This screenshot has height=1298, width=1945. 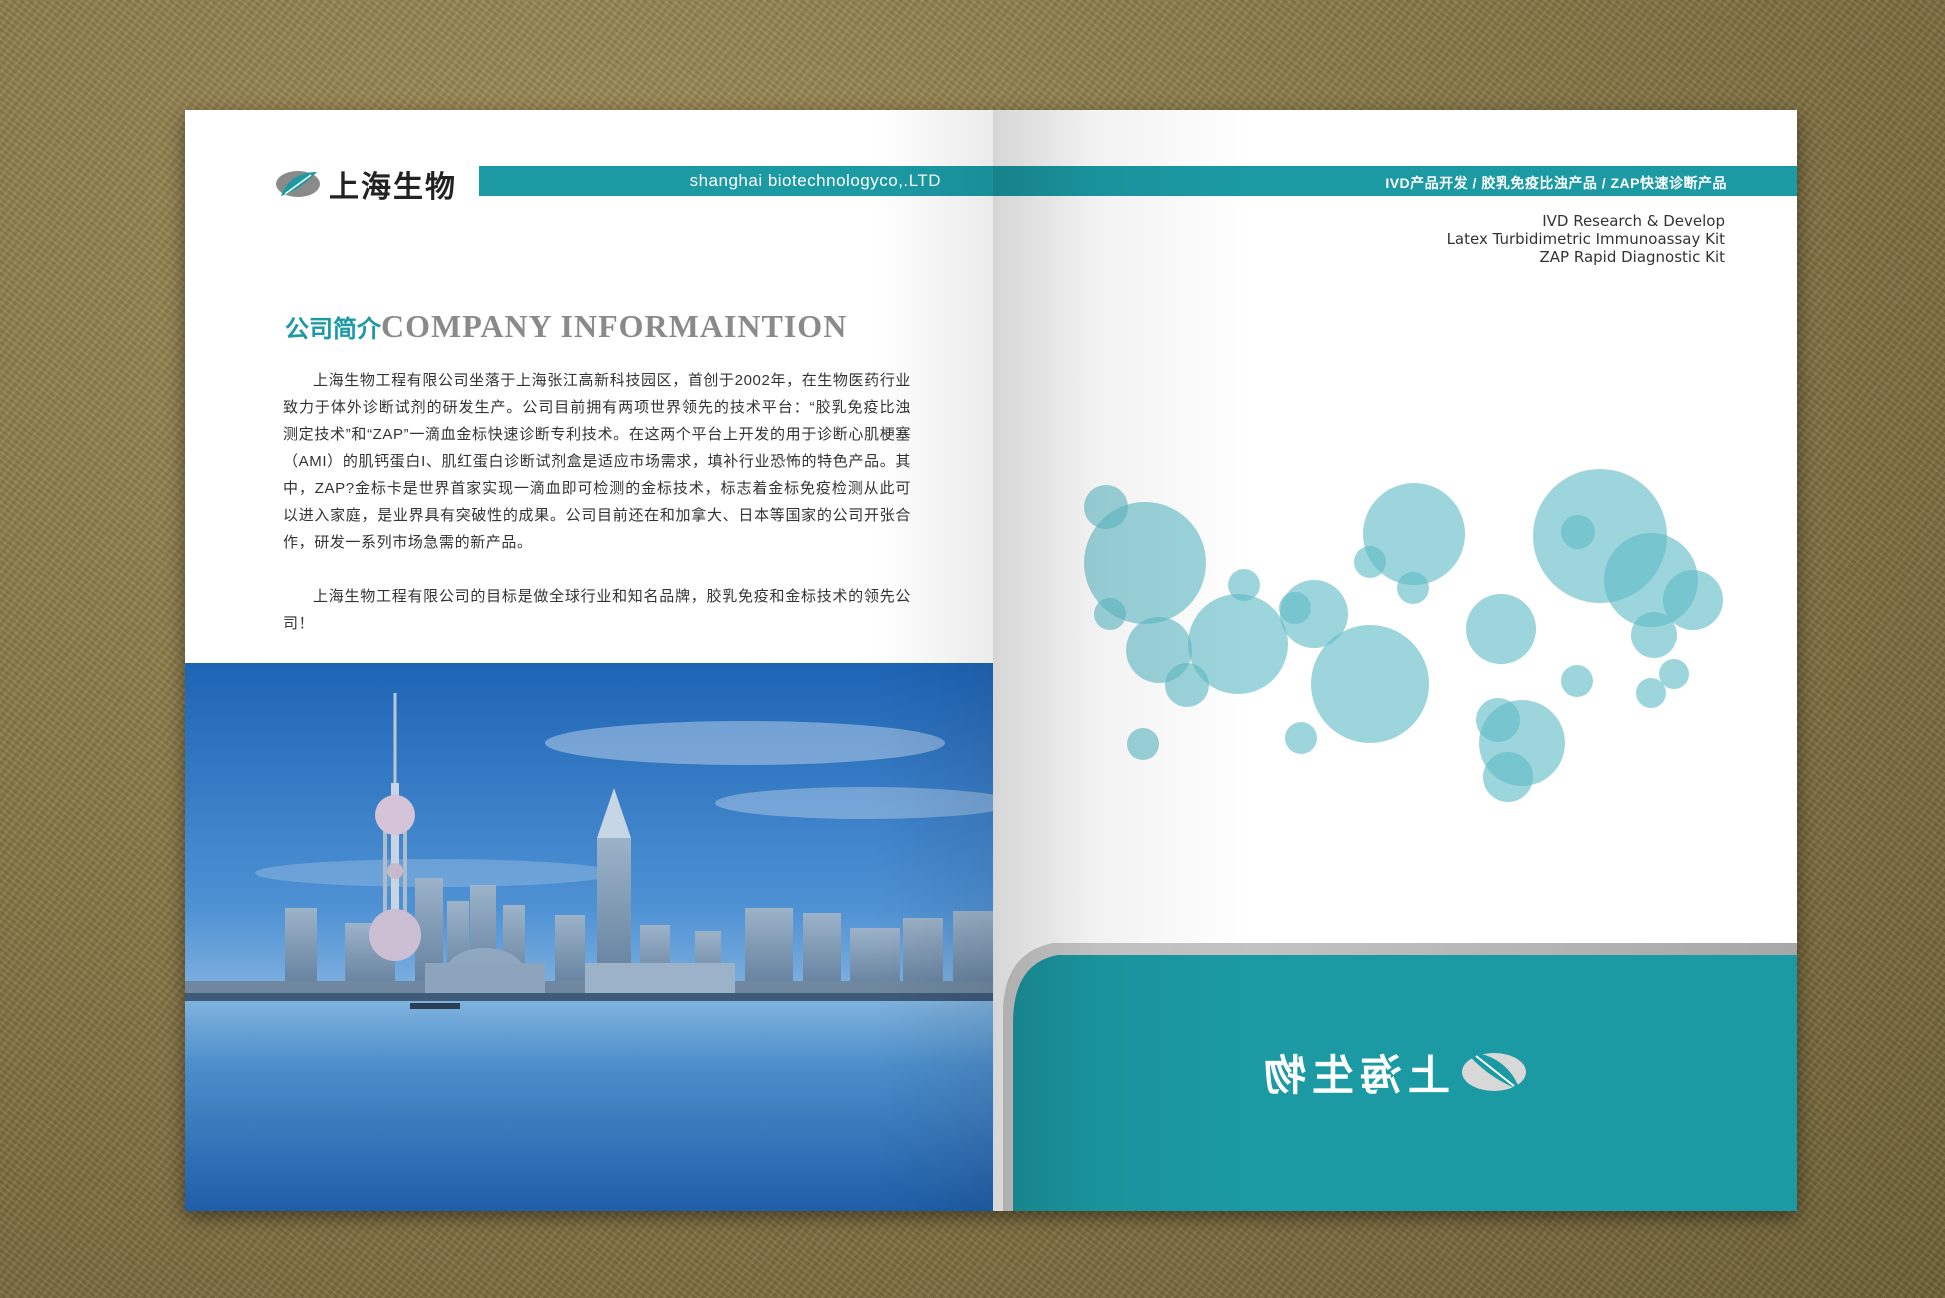 I want to click on mirrored-brand-logo: 上海生物, so click(x=1392, y=1075).